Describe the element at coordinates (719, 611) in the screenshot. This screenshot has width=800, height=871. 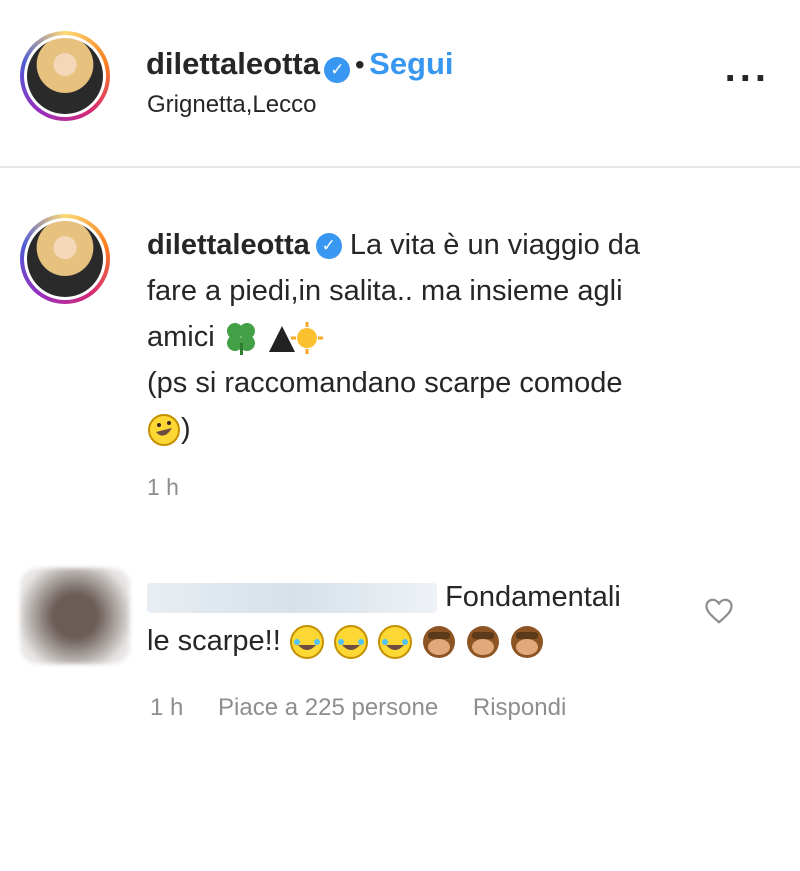
I see `like-comment-heart-icon` at that location.